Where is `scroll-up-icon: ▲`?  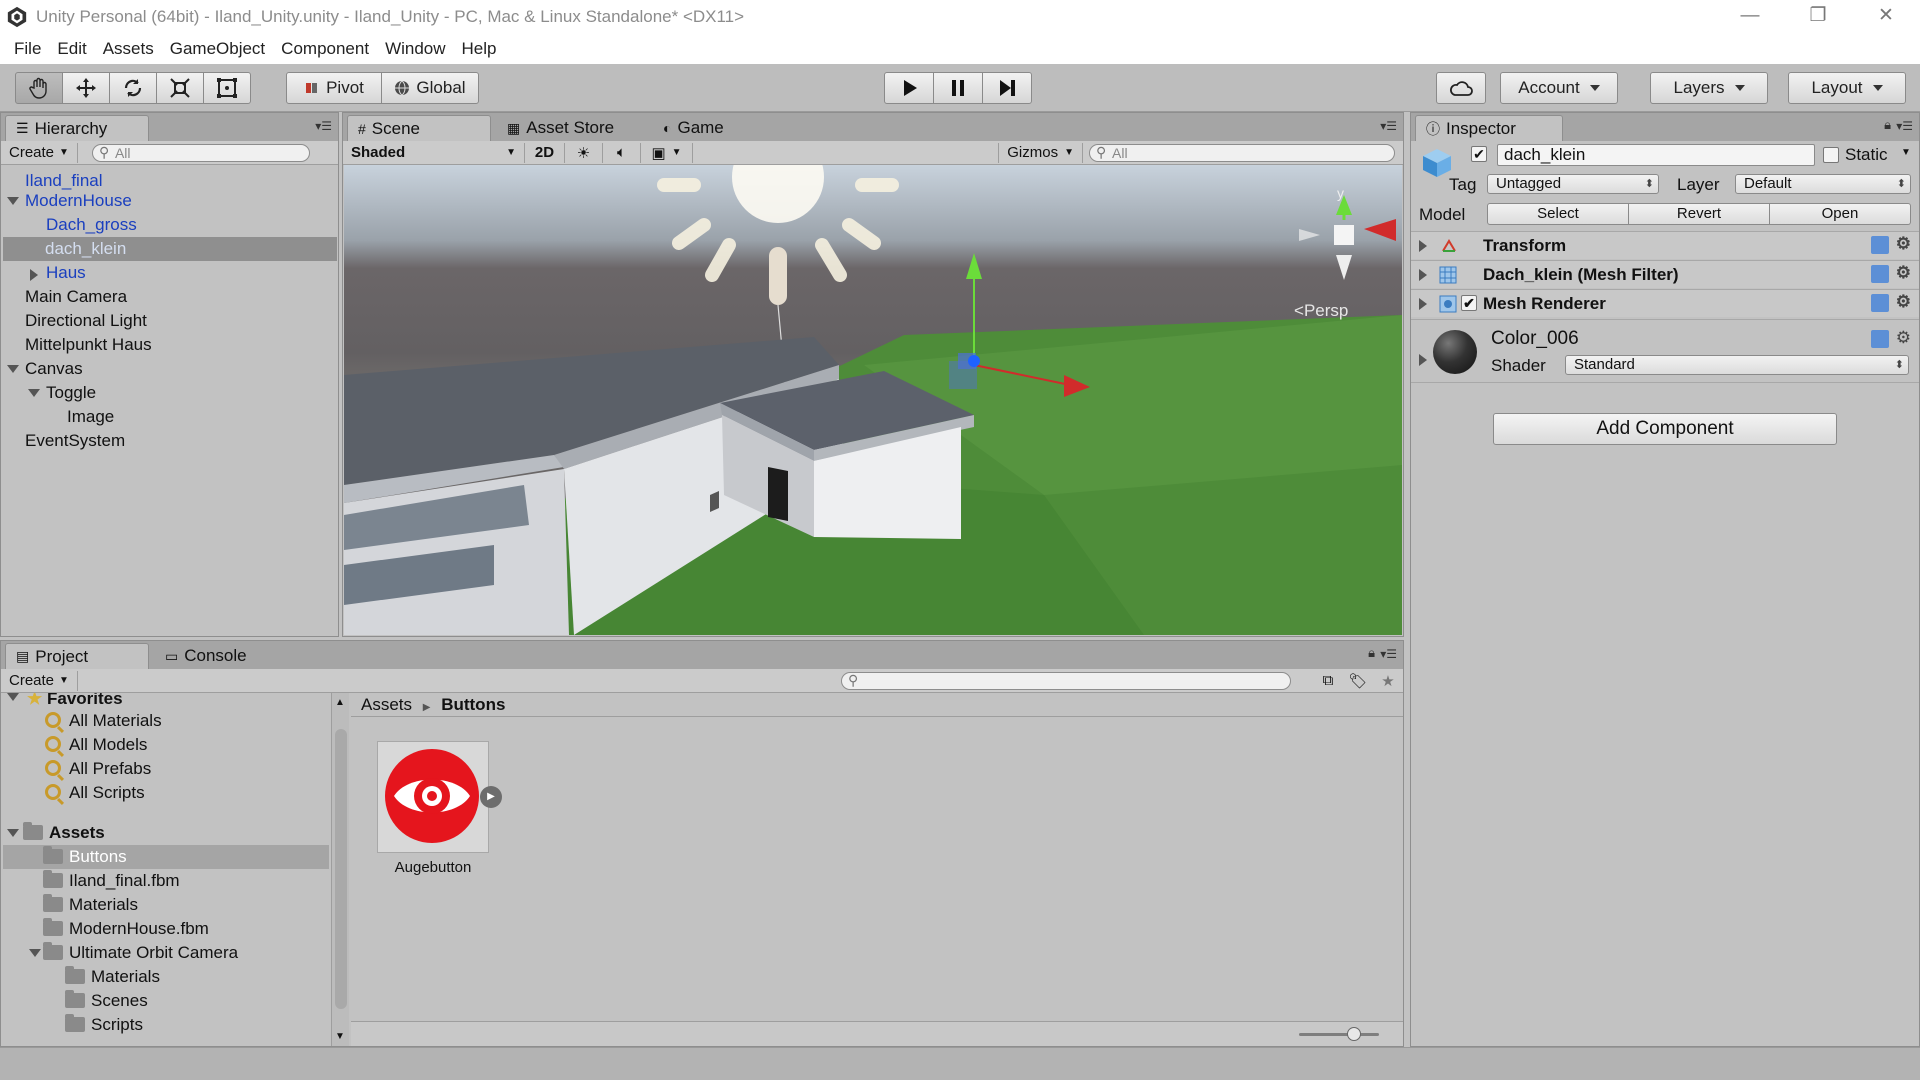 scroll-up-icon: ▲ is located at coordinates (340, 702).